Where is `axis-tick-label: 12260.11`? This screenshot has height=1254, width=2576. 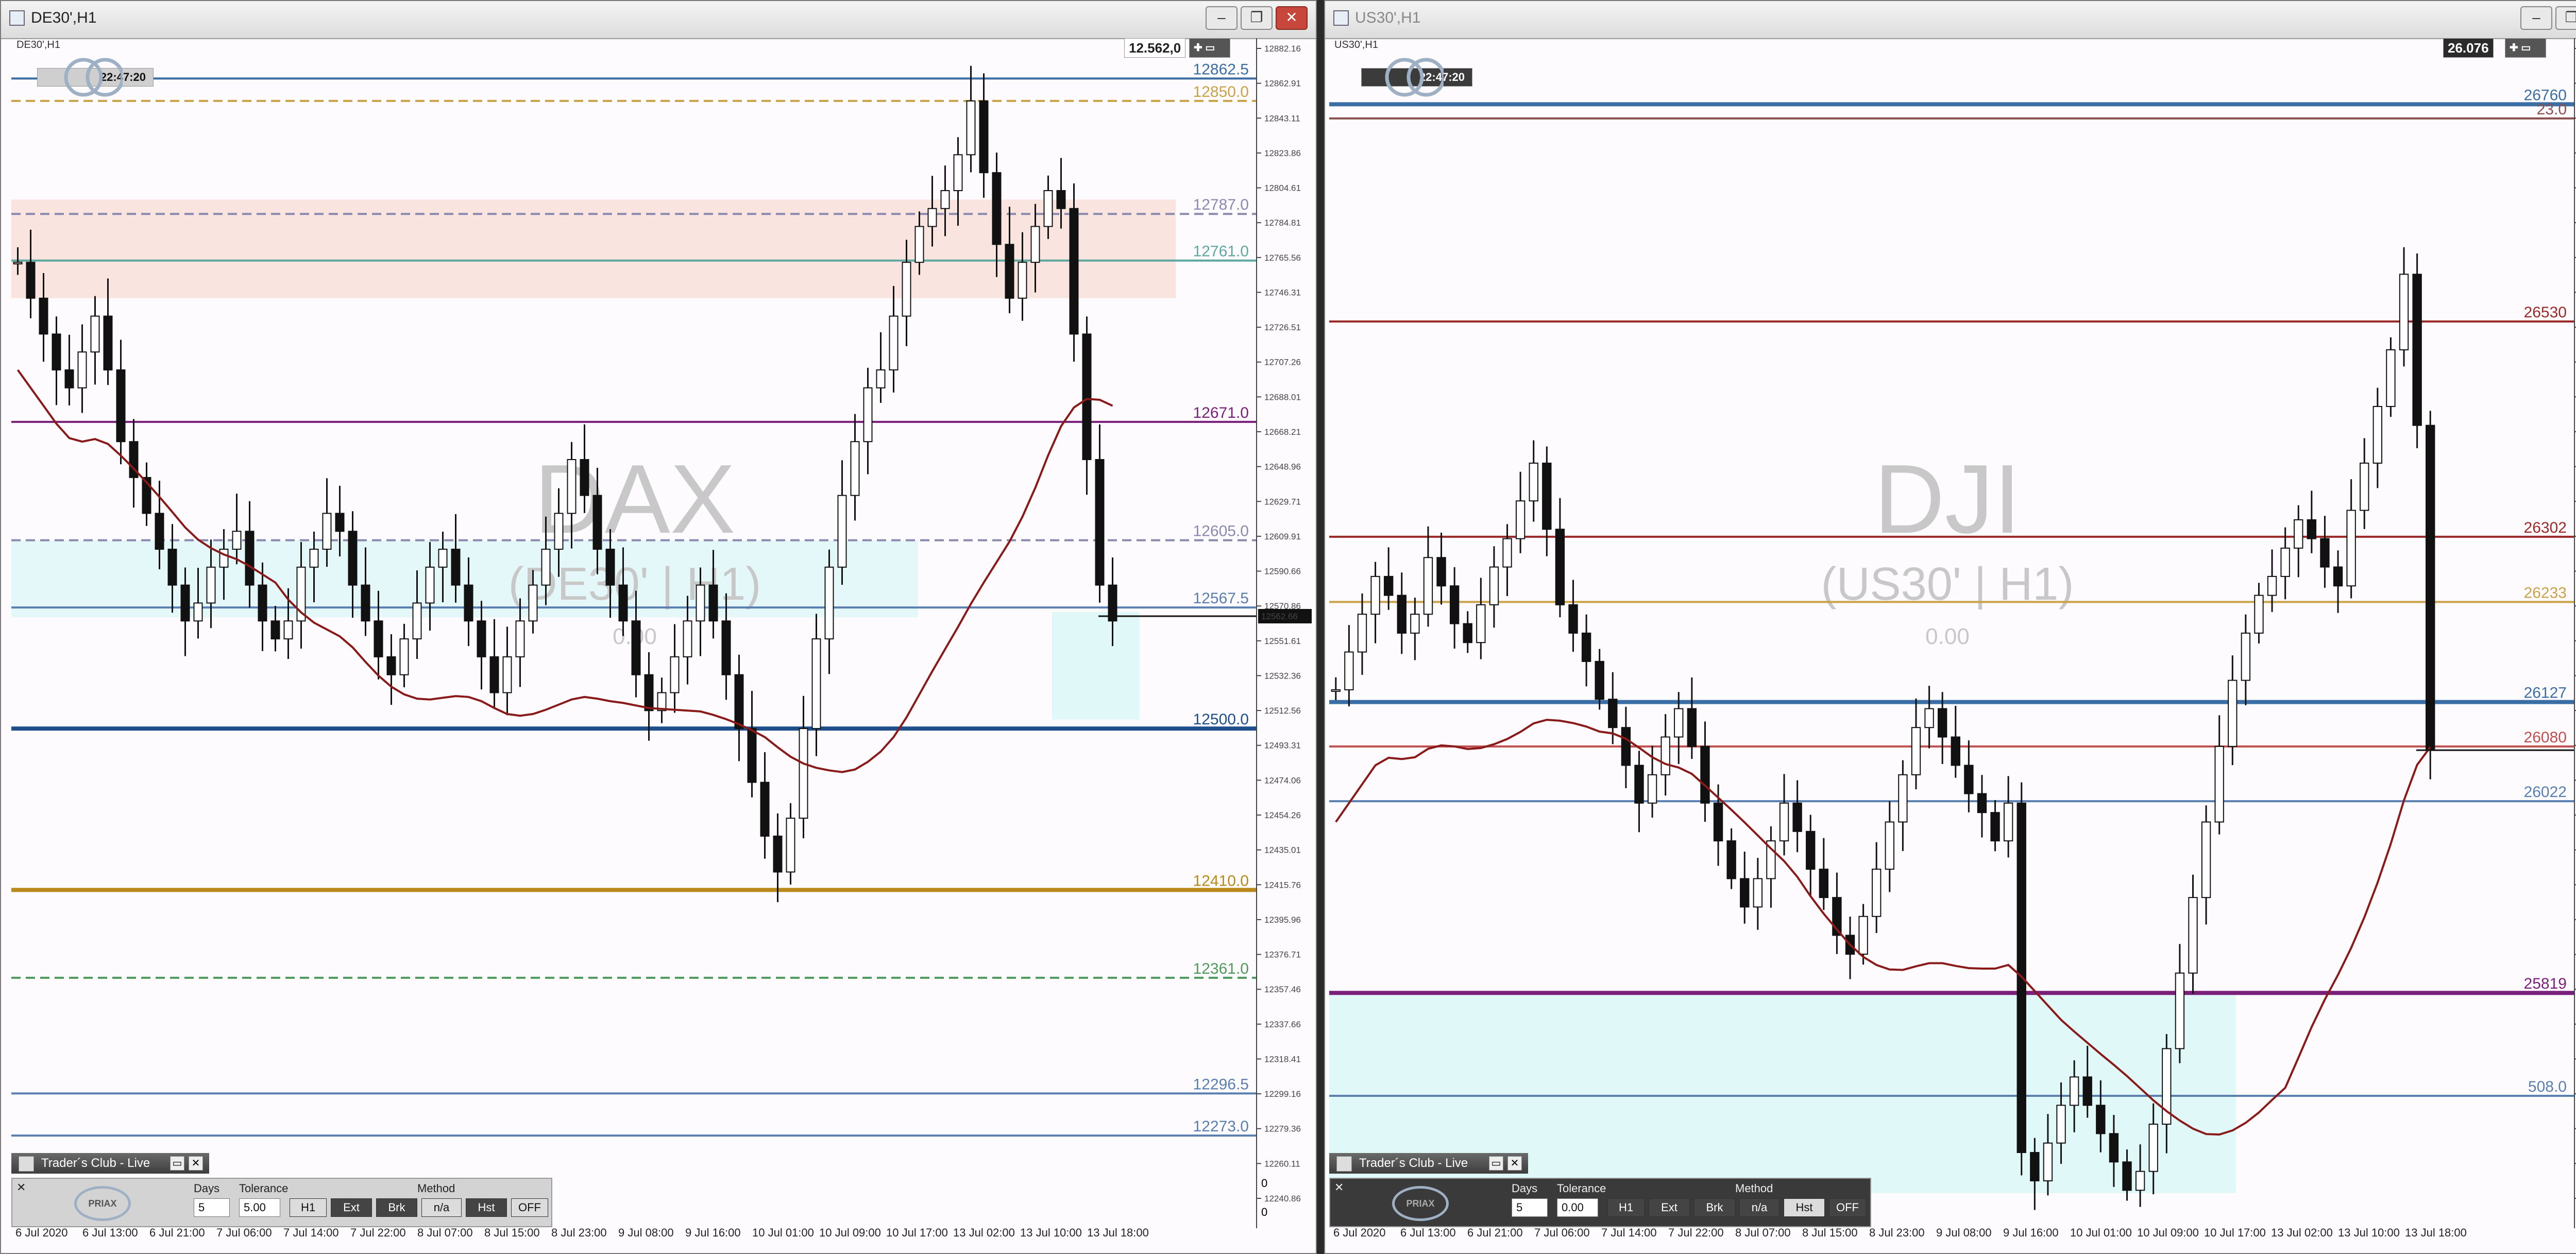 axis-tick-label: 12260.11 is located at coordinates (1282, 1164).